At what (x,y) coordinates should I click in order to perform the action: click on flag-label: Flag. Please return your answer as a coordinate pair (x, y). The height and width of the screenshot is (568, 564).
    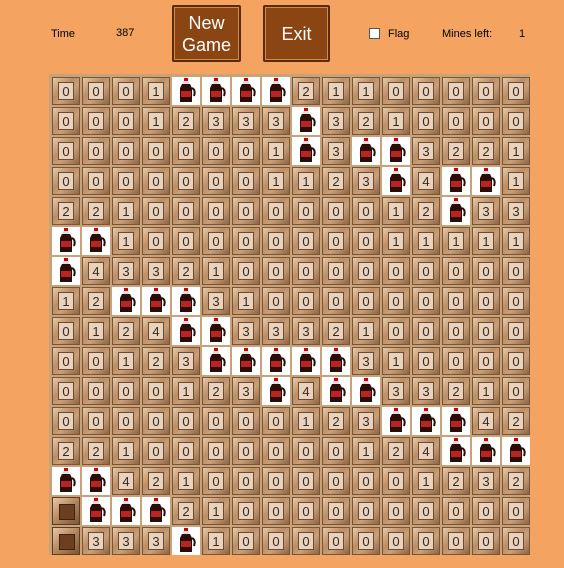
    Looking at the image, I should click on (398, 34).